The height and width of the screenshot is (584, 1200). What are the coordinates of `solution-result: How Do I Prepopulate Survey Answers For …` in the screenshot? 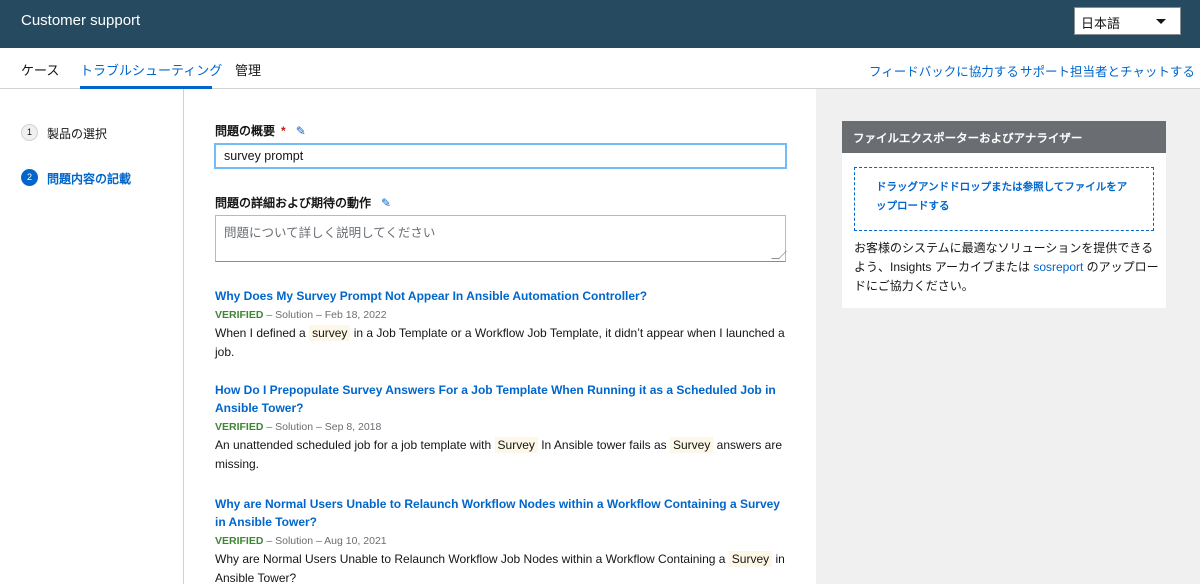 It's located at (503, 427).